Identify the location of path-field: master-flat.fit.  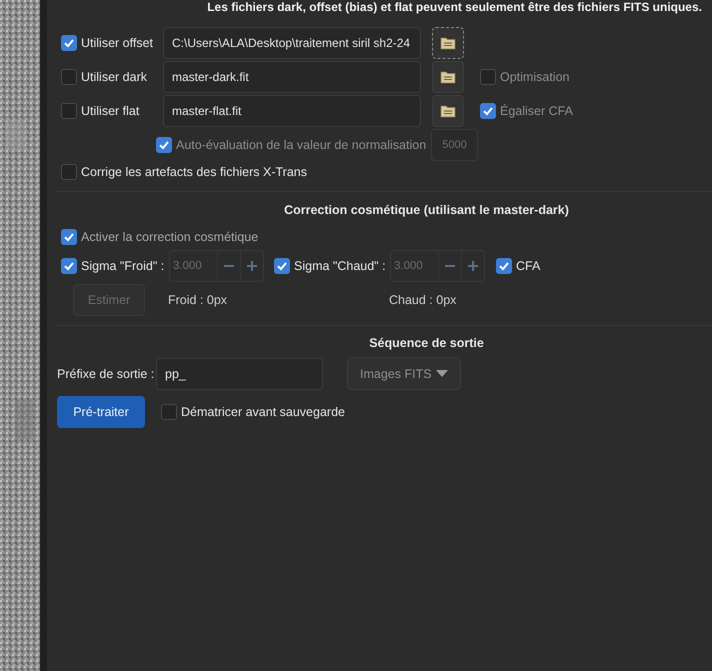
(292, 111).